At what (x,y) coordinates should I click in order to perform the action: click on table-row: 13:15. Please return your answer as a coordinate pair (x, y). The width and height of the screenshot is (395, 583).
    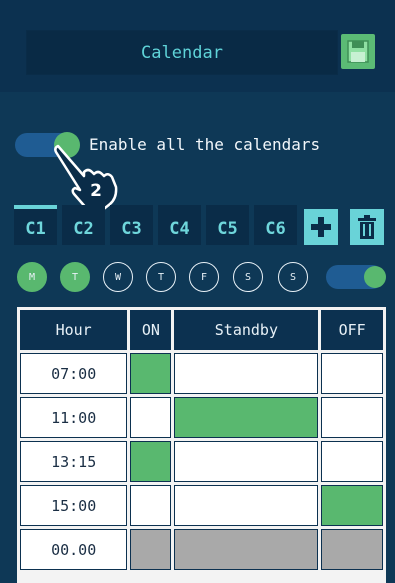
    Looking at the image, I should click on (201, 461).